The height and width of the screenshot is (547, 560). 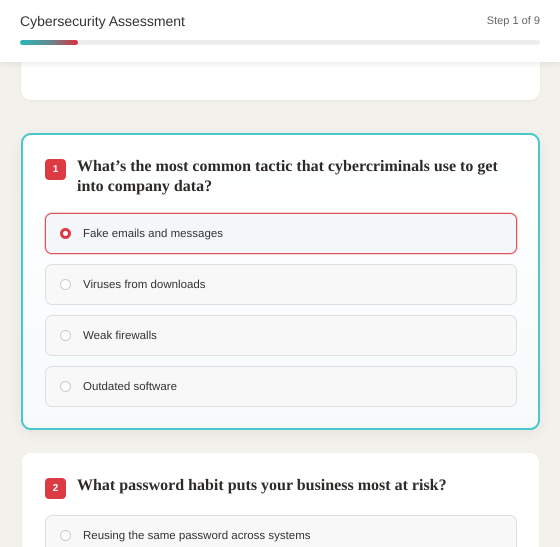 I want to click on question-number: 1, so click(x=55, y=169).